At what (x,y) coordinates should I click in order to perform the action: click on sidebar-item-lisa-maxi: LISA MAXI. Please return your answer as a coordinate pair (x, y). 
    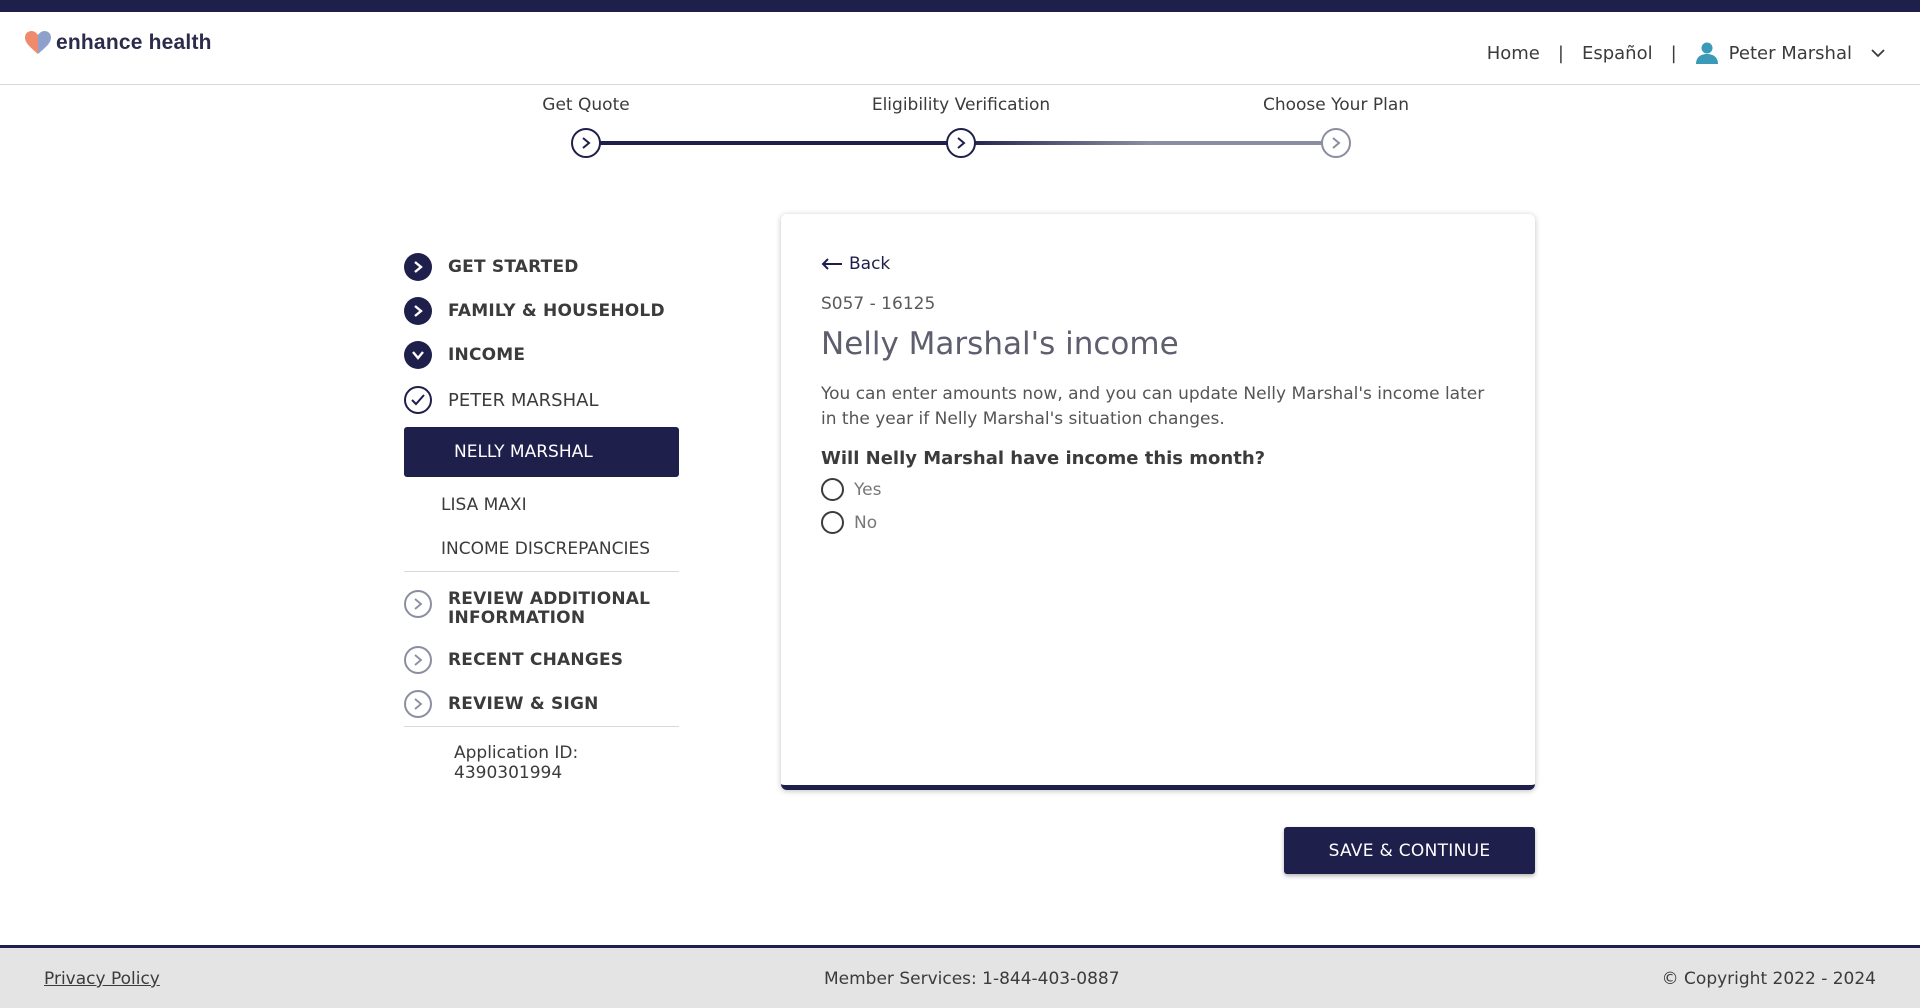
    Looking at the image, I should click on (541, 505).